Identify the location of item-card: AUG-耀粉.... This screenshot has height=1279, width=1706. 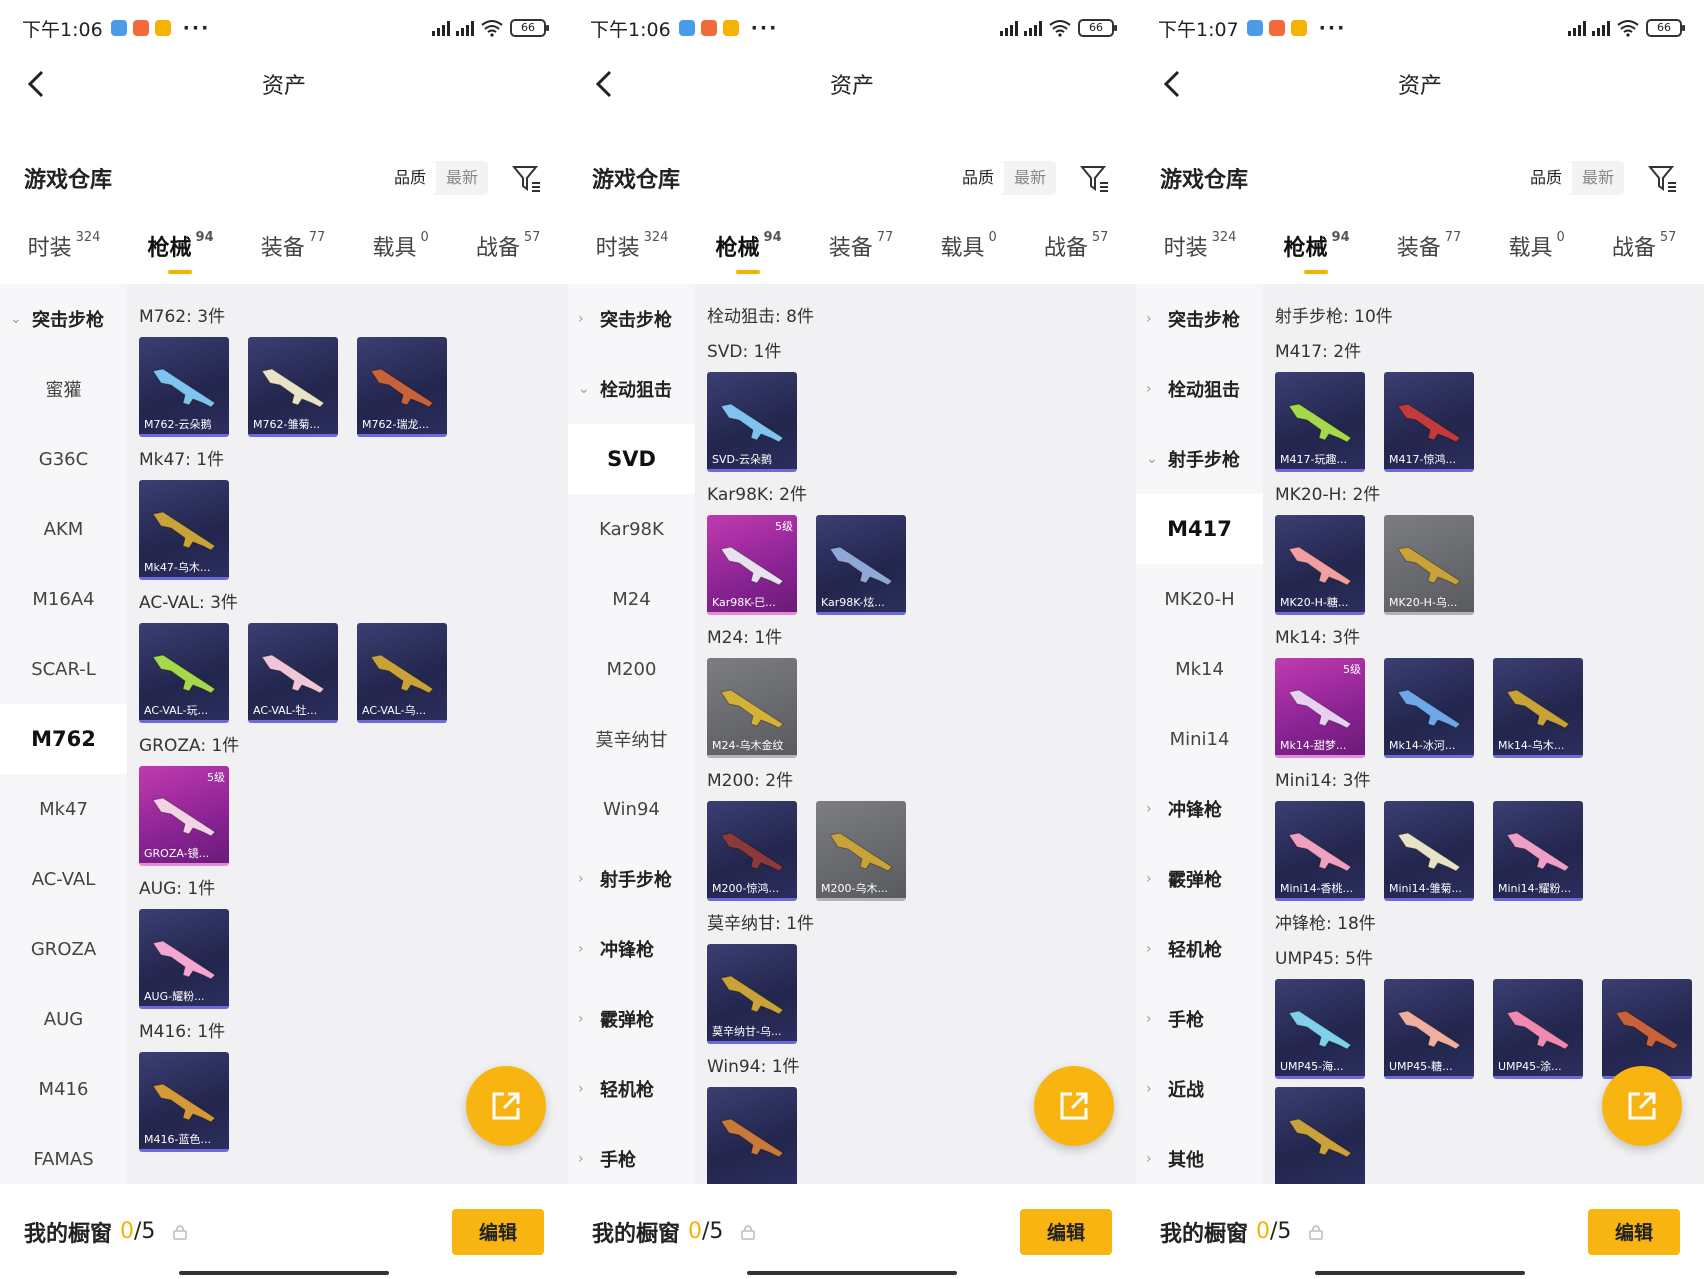
(184, 959).